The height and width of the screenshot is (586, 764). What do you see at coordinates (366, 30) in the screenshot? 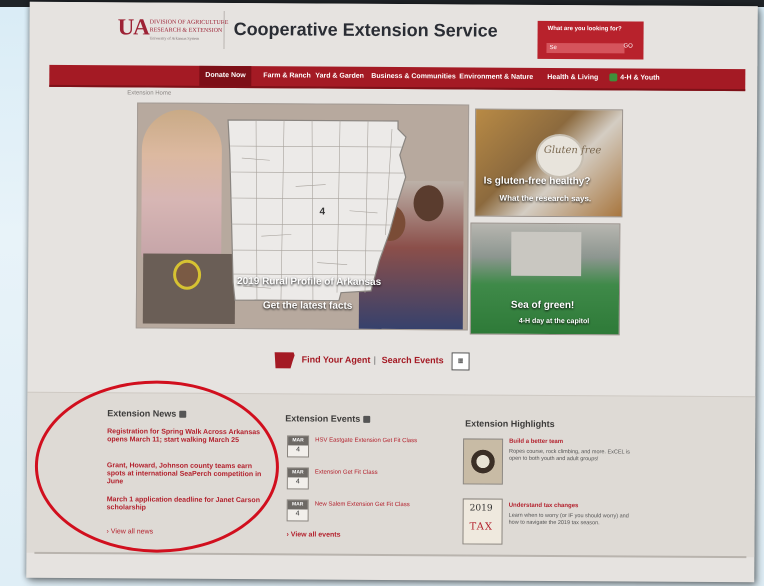
I see `site-title: Cooperative Extension Service` at bounding box center [366, 30].